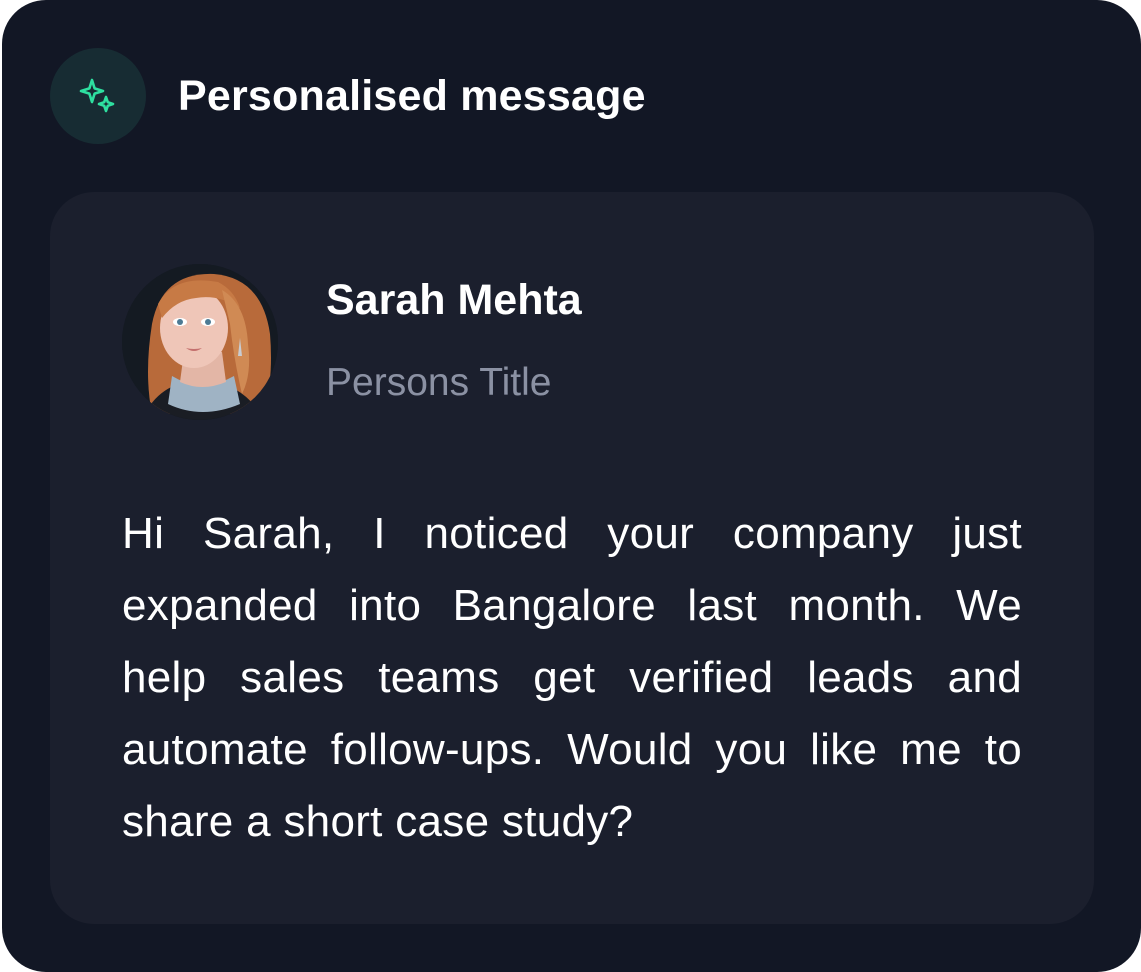 Image resolution: width=1141 pixels, height=972 pixels. I want to click on sparkles-icon, so click(98, 96).